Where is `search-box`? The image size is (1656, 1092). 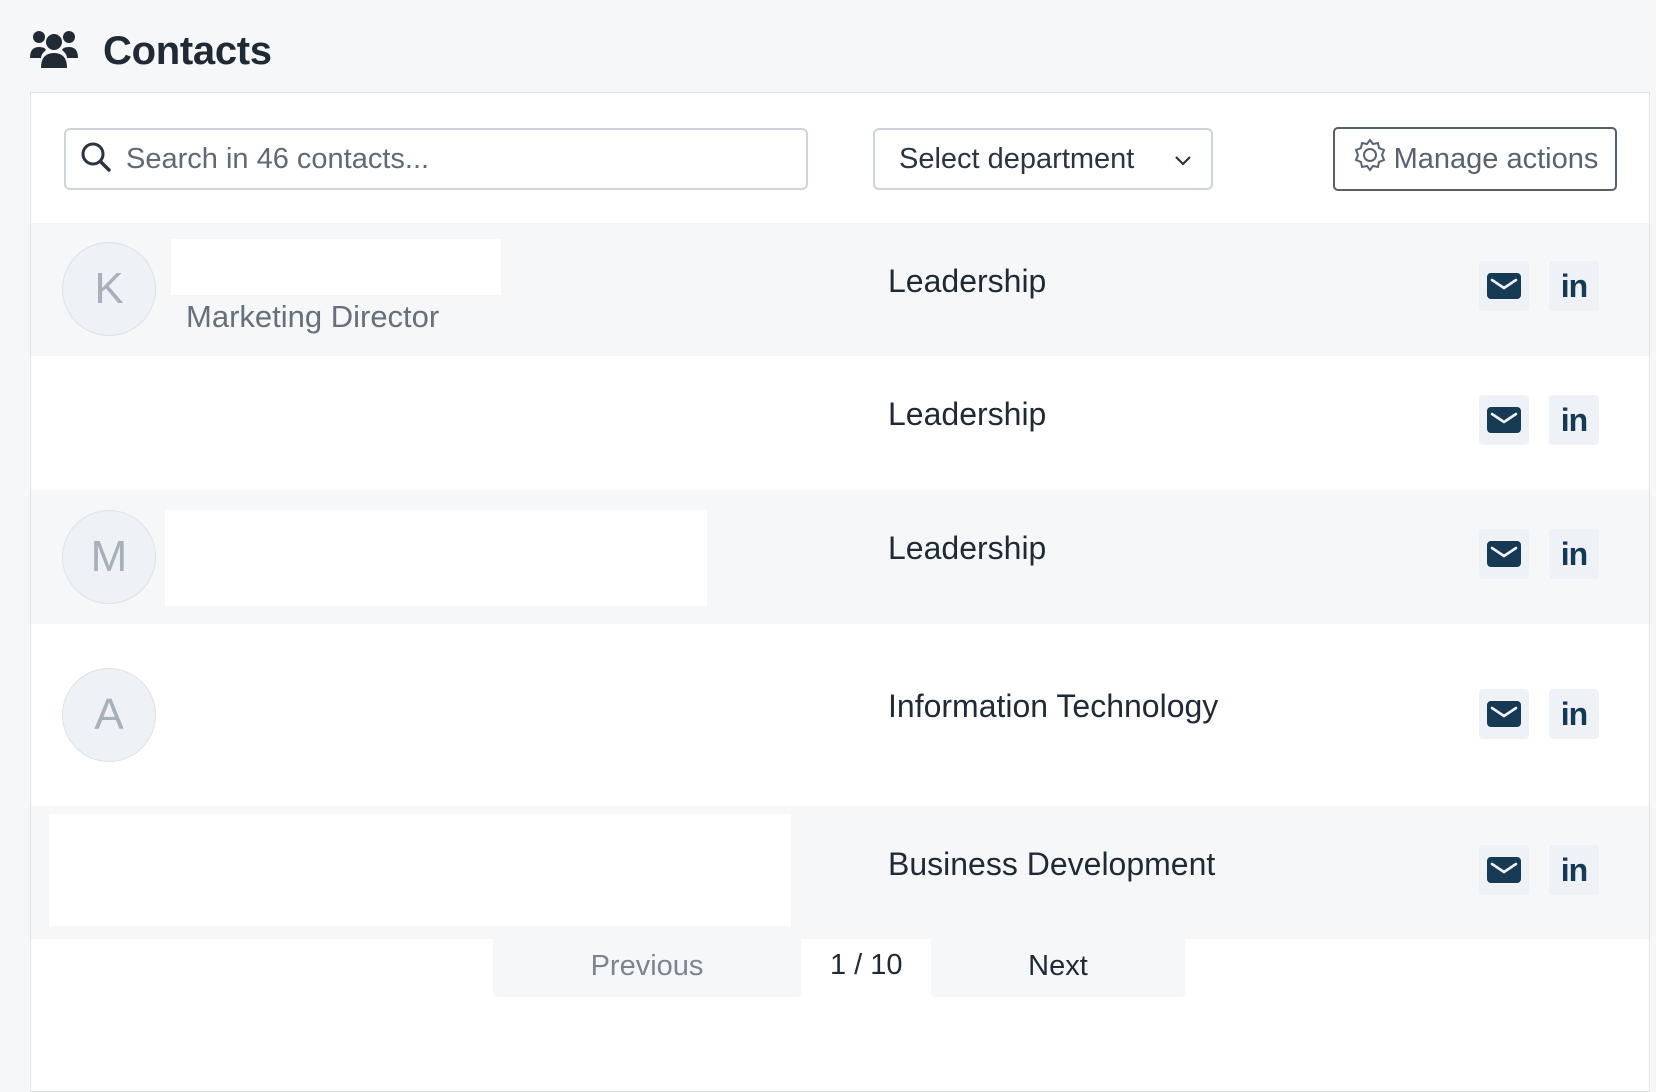
search-box is located at coordinates (436, 159).